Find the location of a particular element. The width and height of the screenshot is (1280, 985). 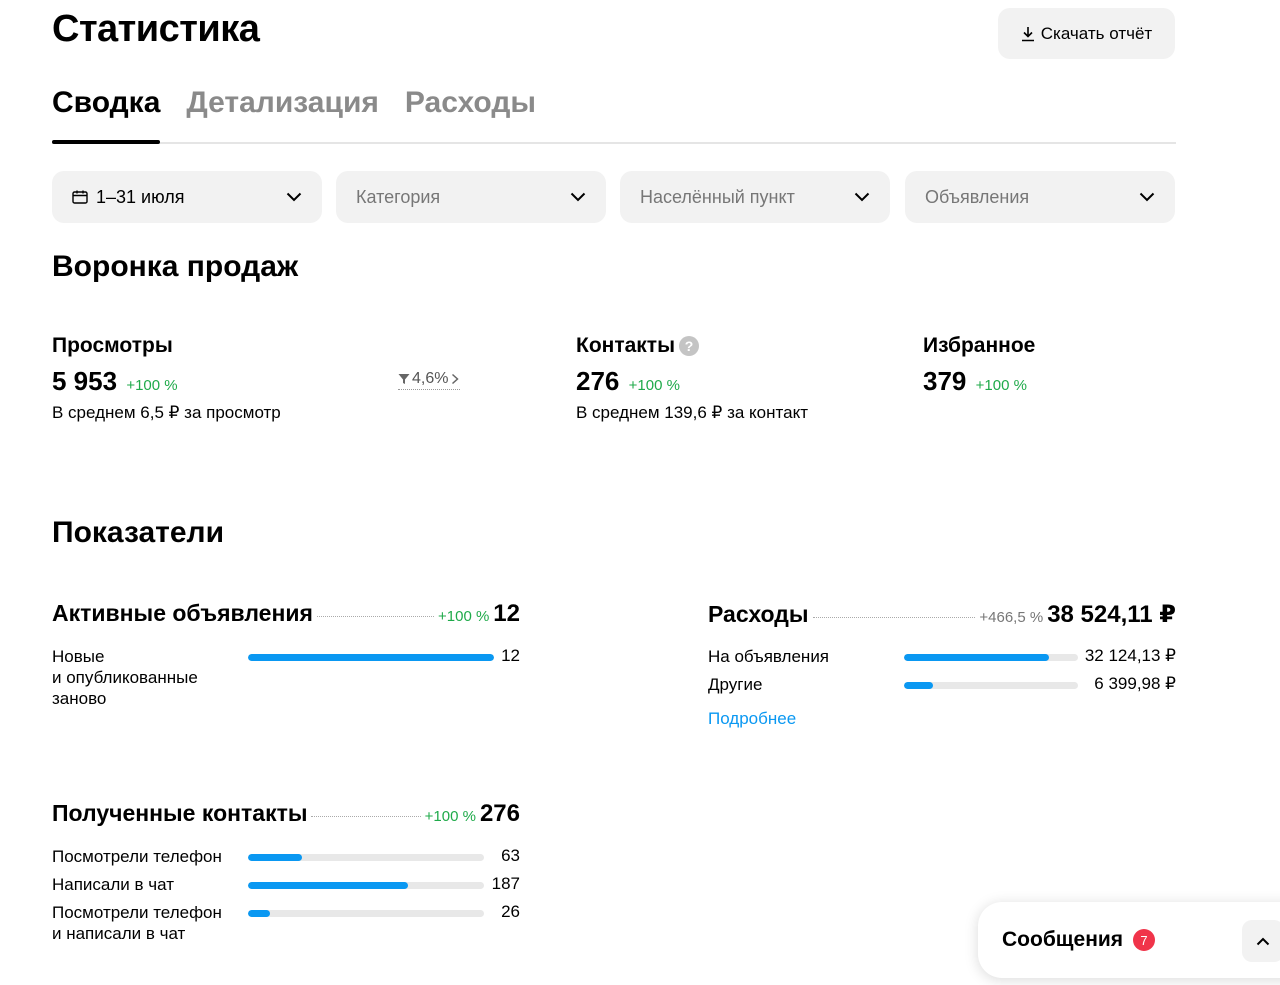

contacts-label: Контакты is located at coordinates (626, 345).